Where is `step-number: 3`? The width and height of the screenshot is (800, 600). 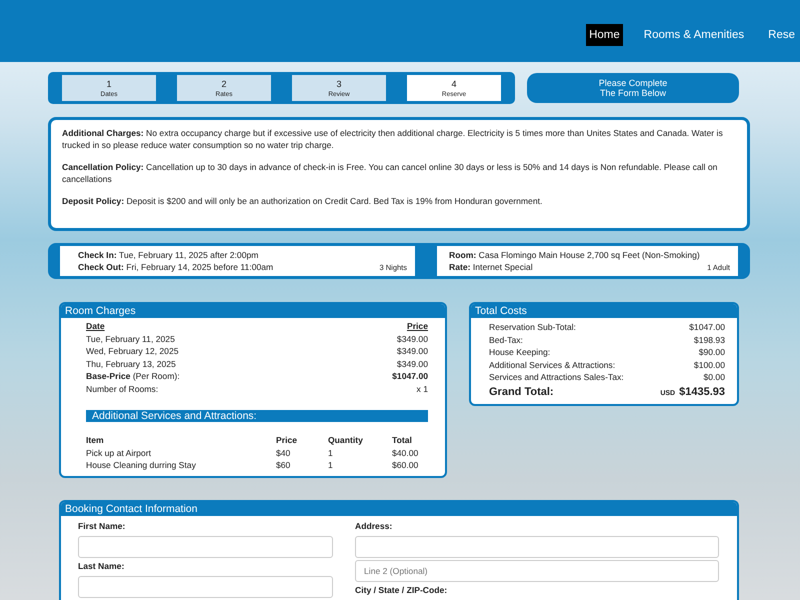
step-number: 3 is located at coordinates (339, 83).